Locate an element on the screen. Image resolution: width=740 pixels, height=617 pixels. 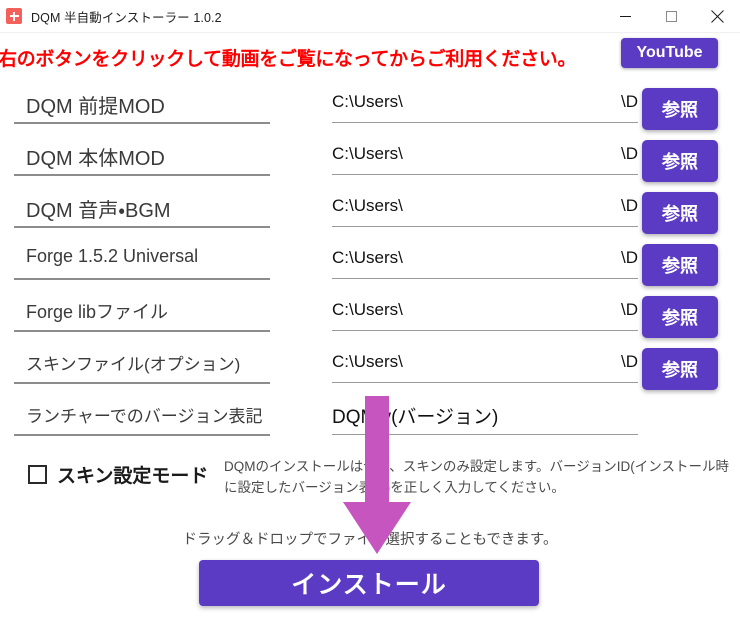
field-row: ランチャーでのバージョン表記 DQM v(バージョン) is located at coordinates (370, 422).